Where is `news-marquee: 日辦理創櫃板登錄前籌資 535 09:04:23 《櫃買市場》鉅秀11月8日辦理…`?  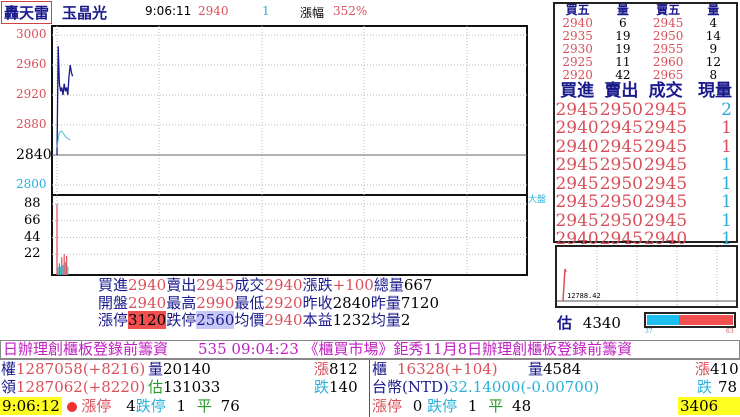
news-marquee: 日辦理創櫃板登錄前籌資 535 09:04:23 《櫃買市場》鉅秀11月8日辦理… is located at coordinates (370, 349).